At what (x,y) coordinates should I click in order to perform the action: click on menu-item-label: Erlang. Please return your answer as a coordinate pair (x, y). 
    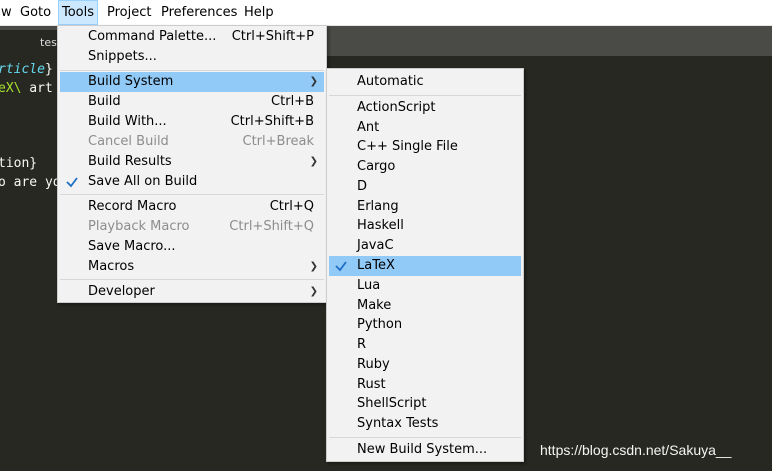
    Looking at the image, I should click on (378, 206).